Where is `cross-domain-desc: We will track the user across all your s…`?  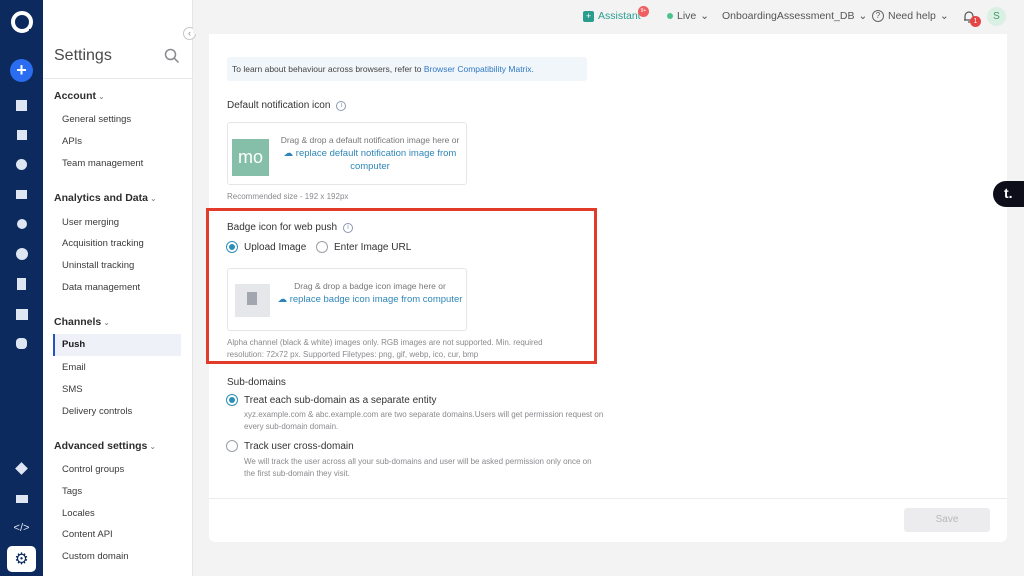
cross-domain-desc: We will track the user across all your s… is located at coordinates (418, 467).